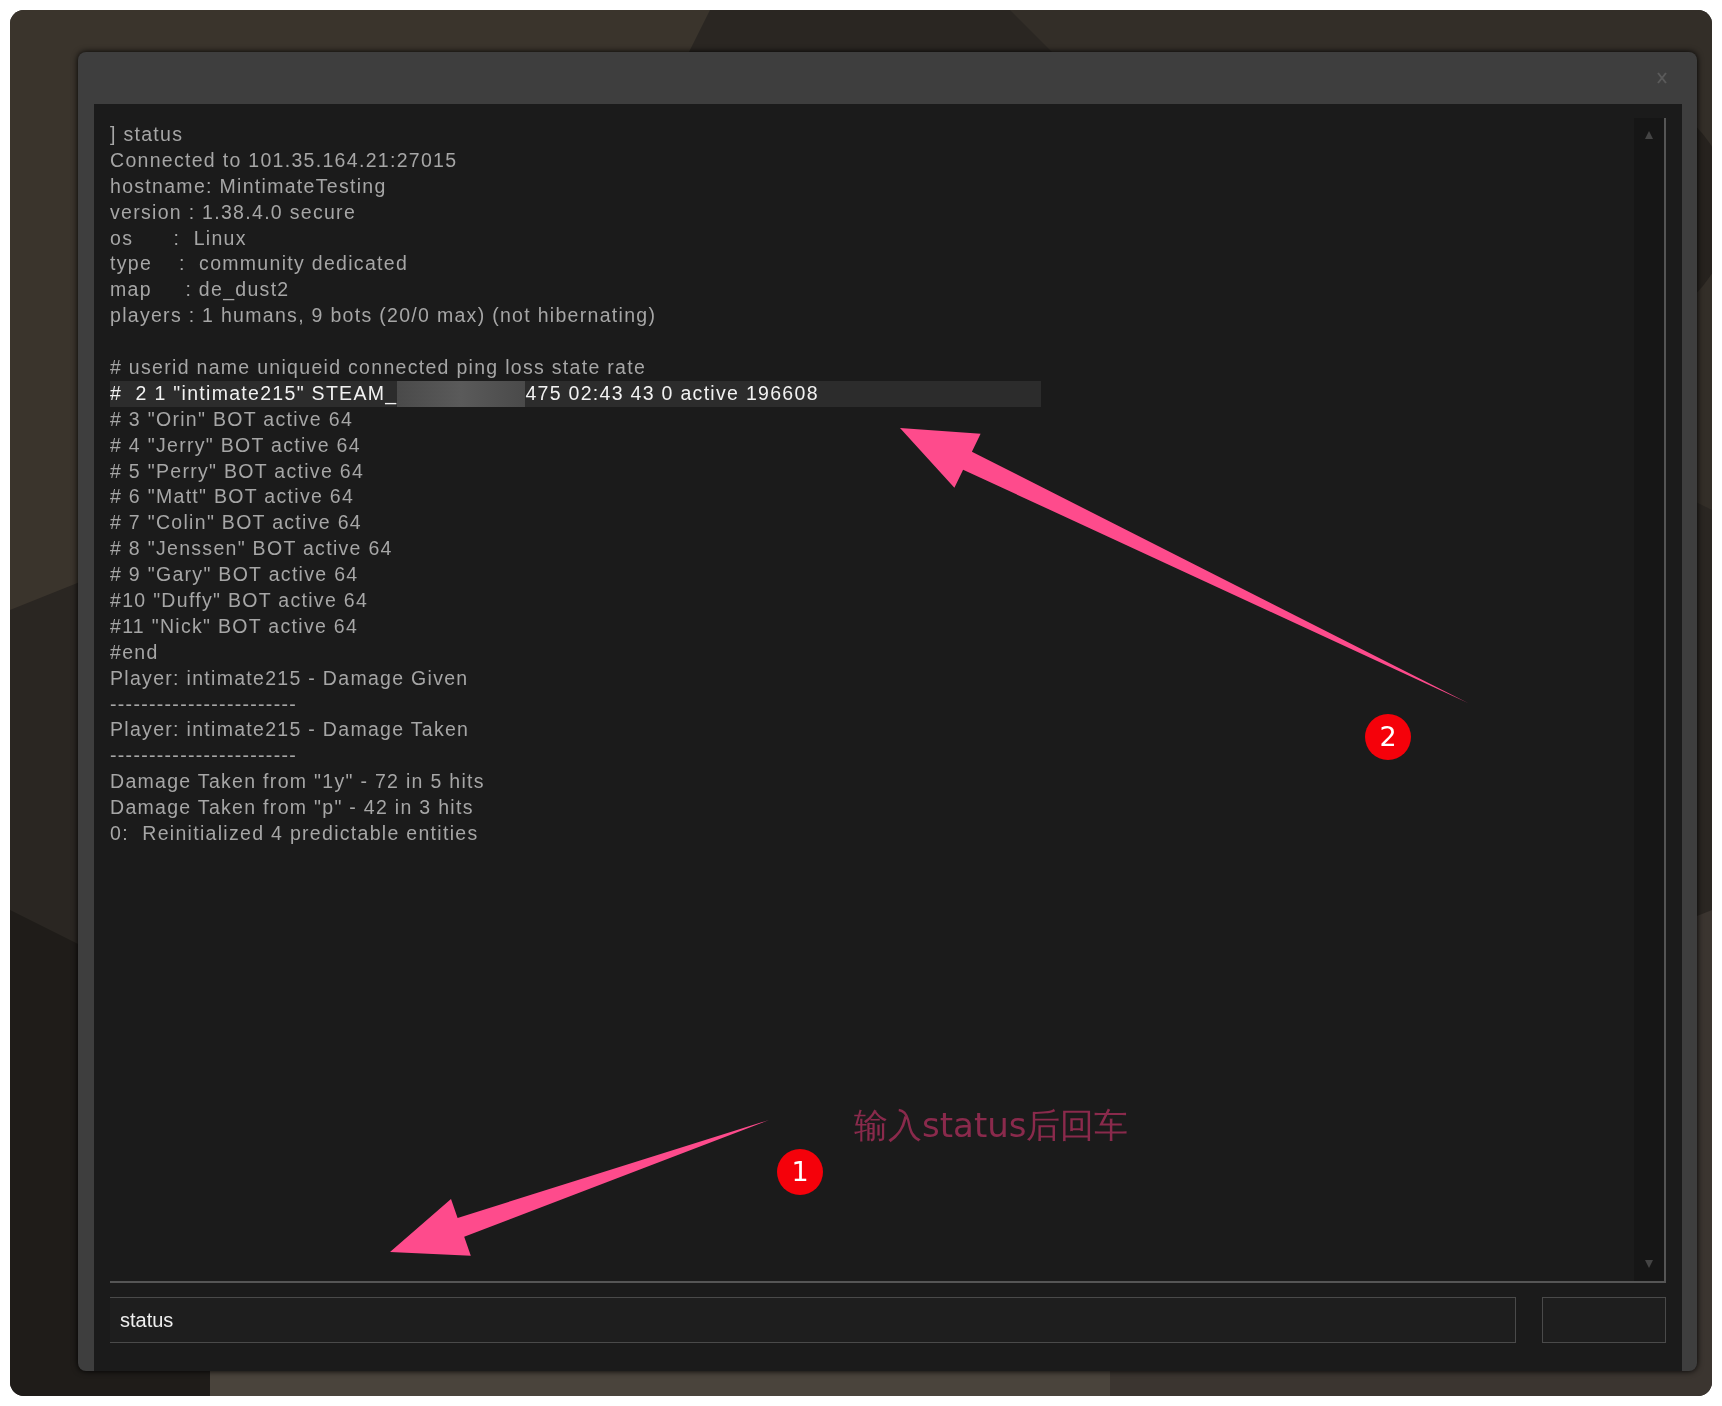 Image resolution: width=1722 pixels, height=1406 pixels. What do you see at coordinates (1649, 135) in the screenshot?
I see `scroll-up-icon` at bounding box center [1649, 135].